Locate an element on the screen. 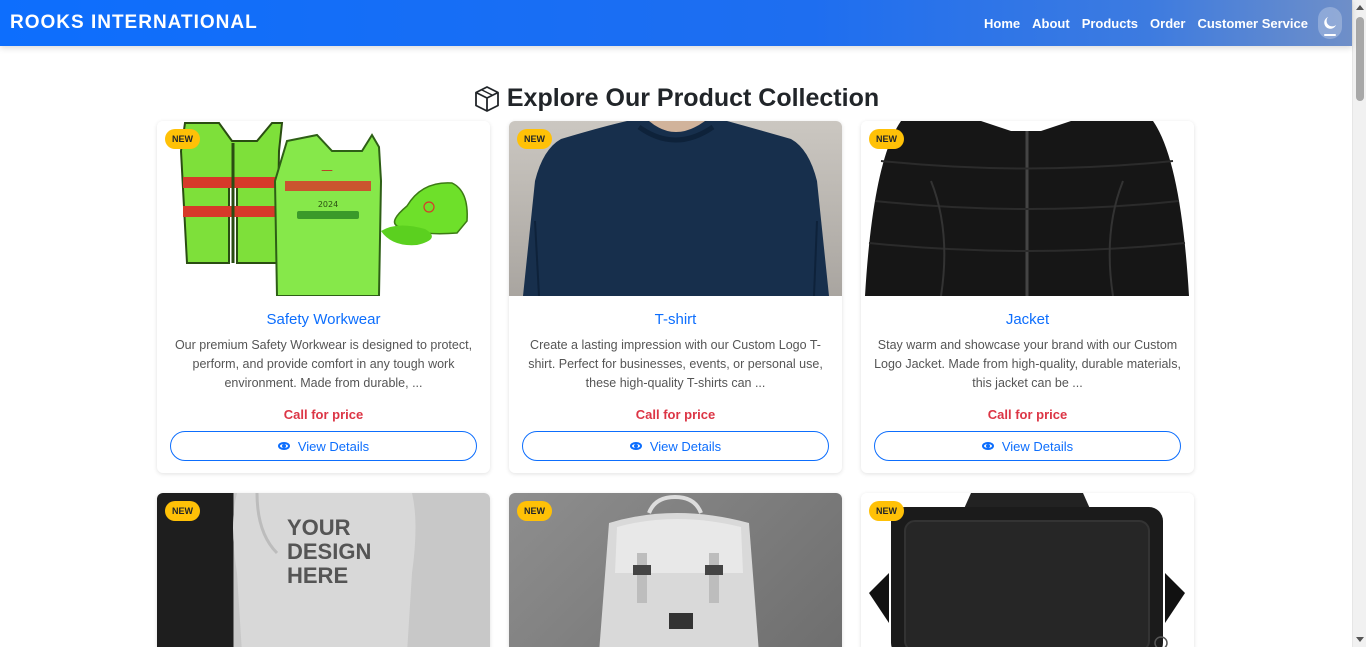 This screenshot has width=1366, height=647. svg-text: ــــ is located at coordinates (327, 169).